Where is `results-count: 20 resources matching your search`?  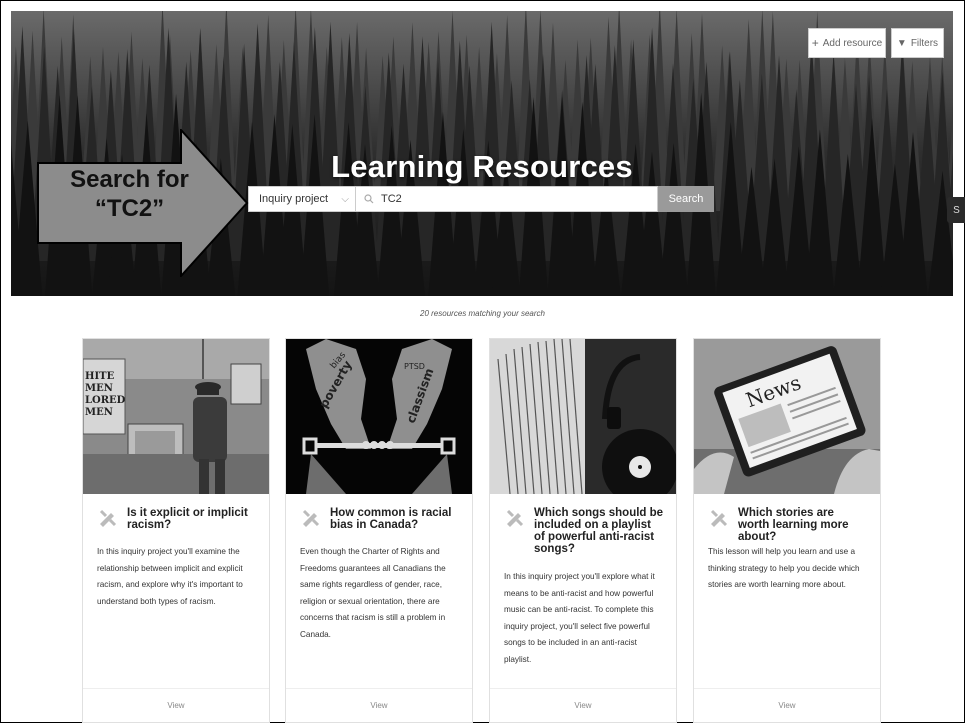
results-count: 20 resources matching your search is located at coordinates (482, 313).